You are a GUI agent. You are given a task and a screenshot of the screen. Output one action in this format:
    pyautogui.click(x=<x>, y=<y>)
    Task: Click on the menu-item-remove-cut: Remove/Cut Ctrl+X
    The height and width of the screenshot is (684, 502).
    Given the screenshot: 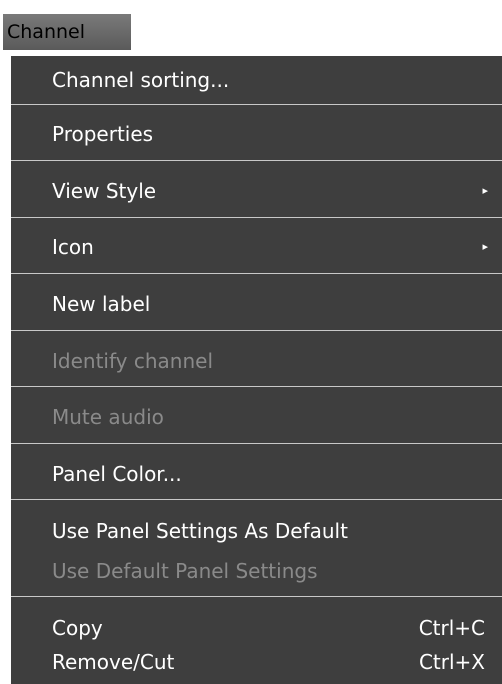 What is the action you would take?
    pyautogui.click(x=256, y=662)
    